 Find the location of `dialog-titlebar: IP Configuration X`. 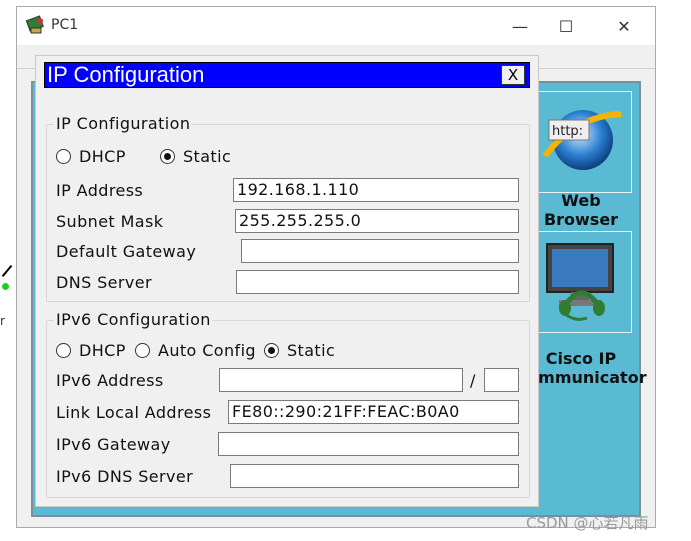

dialog-titlebar: IP Configuration X is located at coordinates (287, 75).